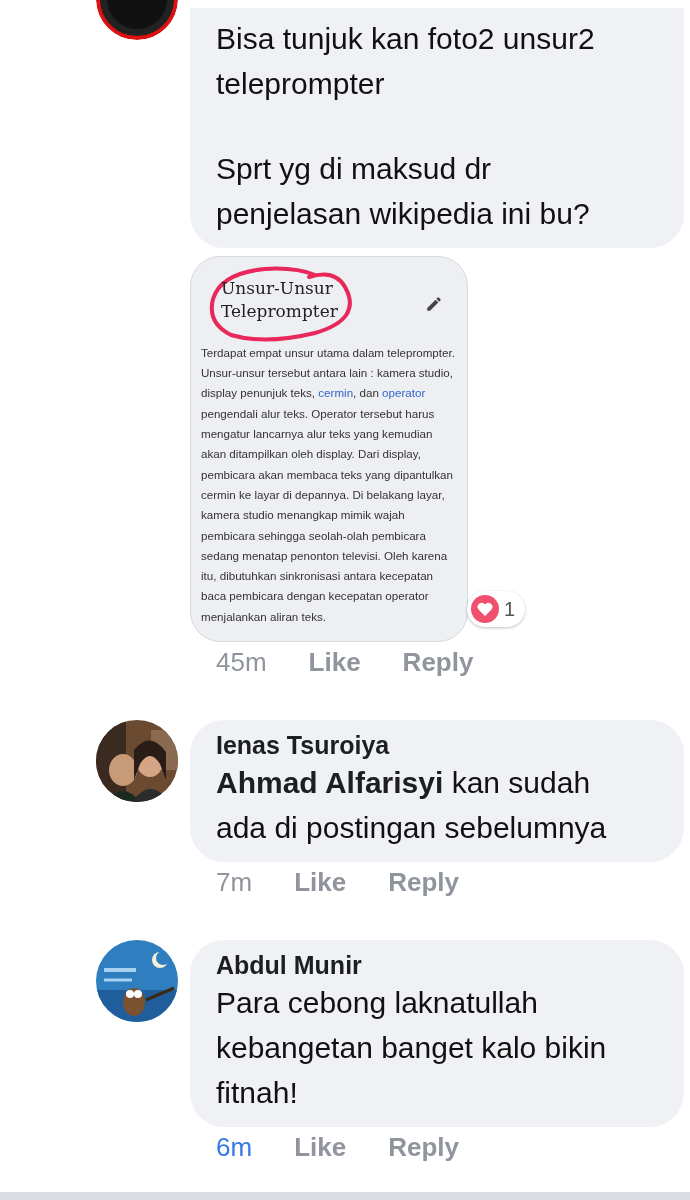  Describe the element at coordinates (406, 61) in the screenshot. I see `comment-text: Bisa tunjuk kan foto2 unsur2 teleprompter` at that location.